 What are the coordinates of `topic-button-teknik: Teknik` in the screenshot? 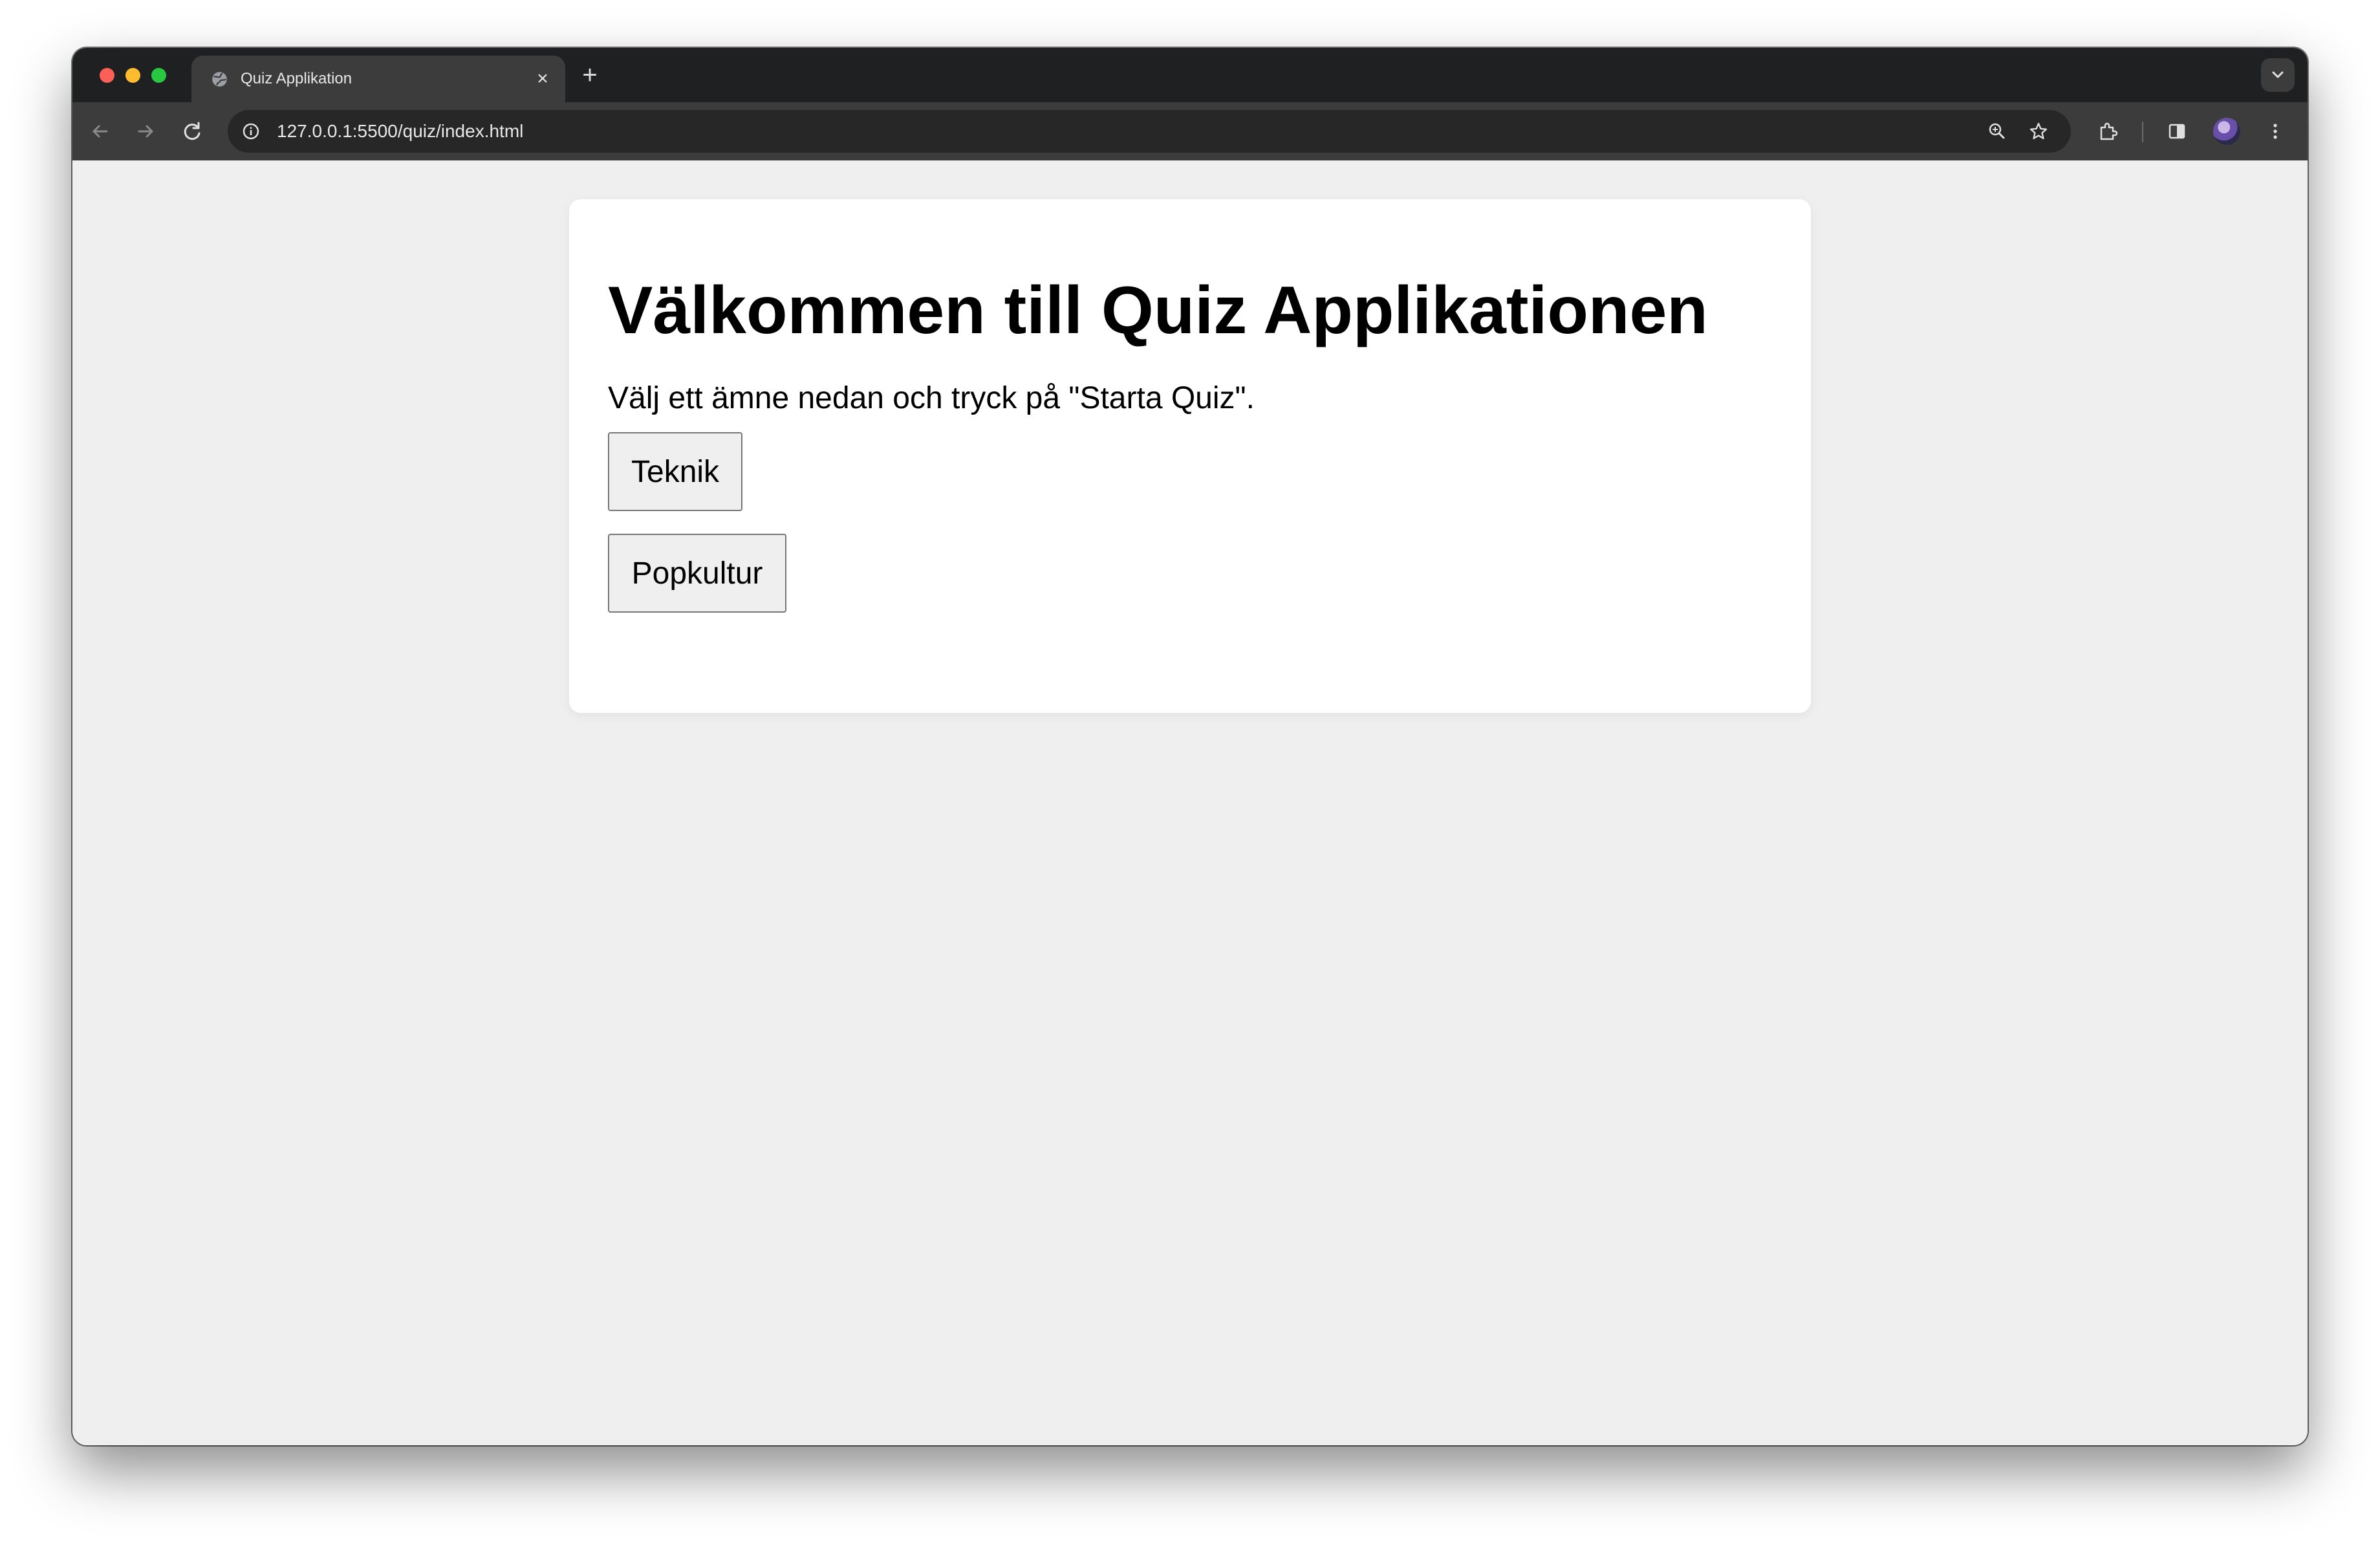 It's located at (675, 471).